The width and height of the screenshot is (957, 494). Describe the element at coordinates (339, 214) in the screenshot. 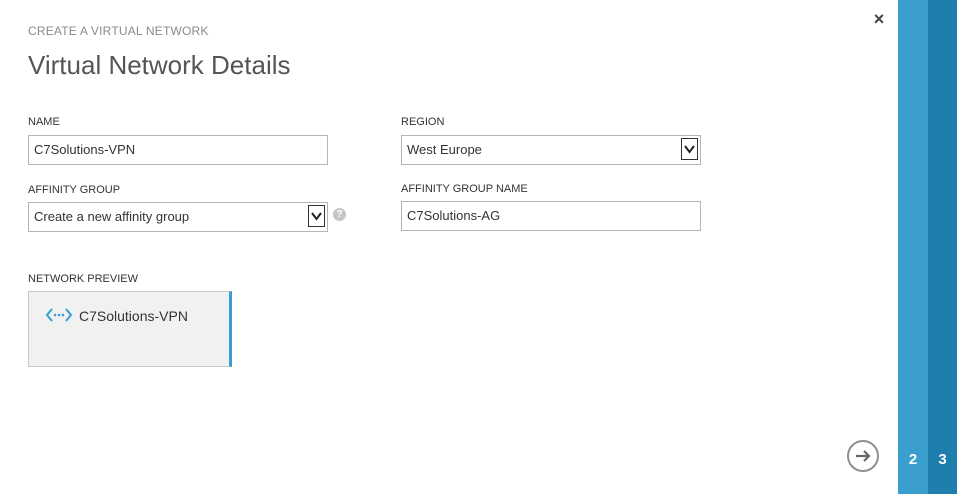

I see `help-icon: ?` at that location.